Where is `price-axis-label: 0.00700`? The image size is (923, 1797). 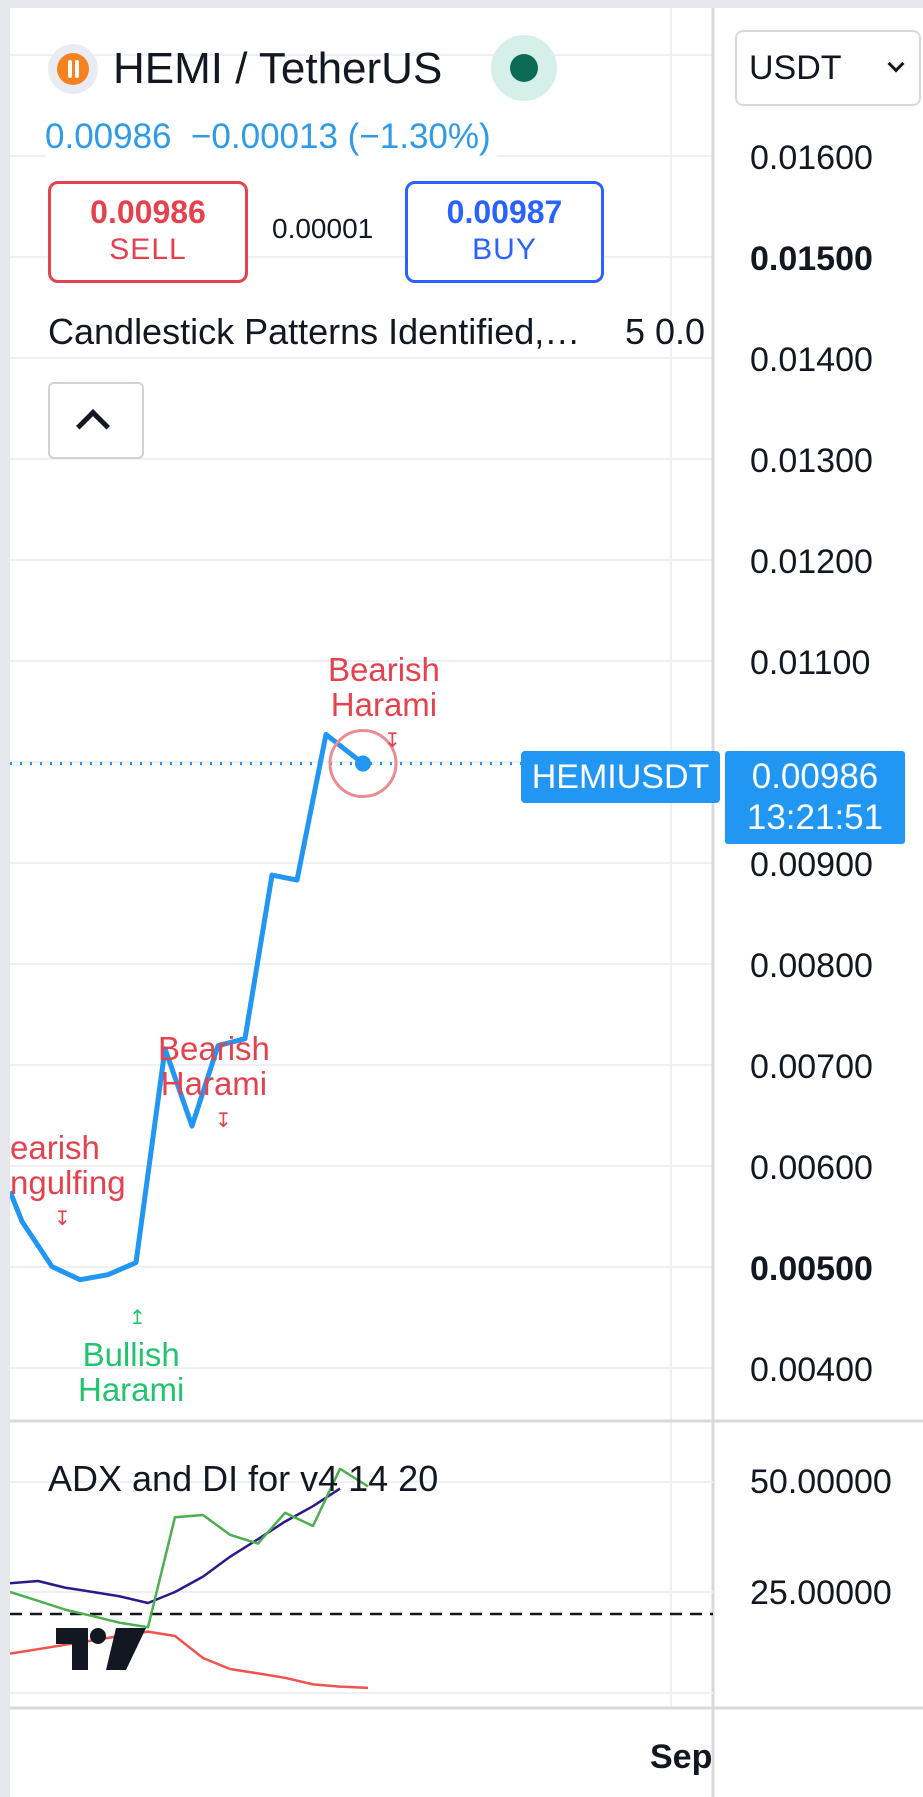 price-axis-label: 0.00700 is located at coordinates (811, 1067).